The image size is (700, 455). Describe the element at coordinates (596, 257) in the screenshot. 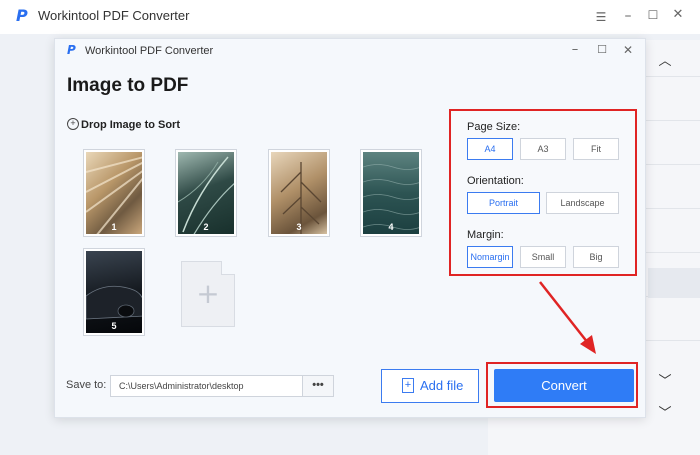

I see `margin-big-button: Big` at that location.